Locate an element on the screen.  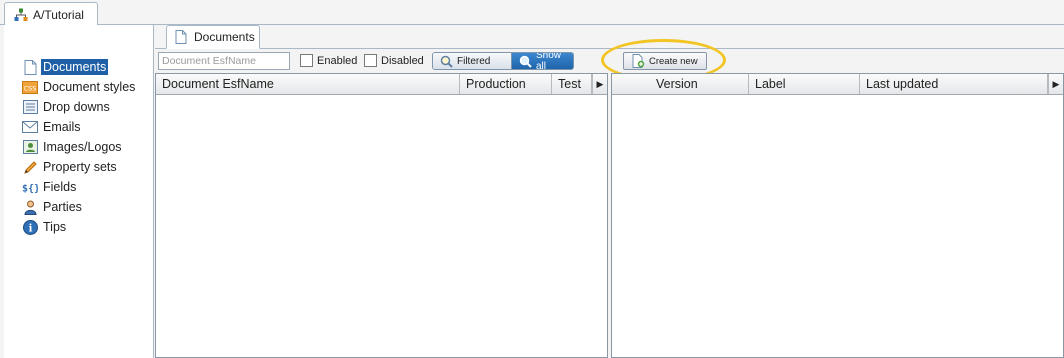
svg-text: CSS is located at coordinates (30, 88).